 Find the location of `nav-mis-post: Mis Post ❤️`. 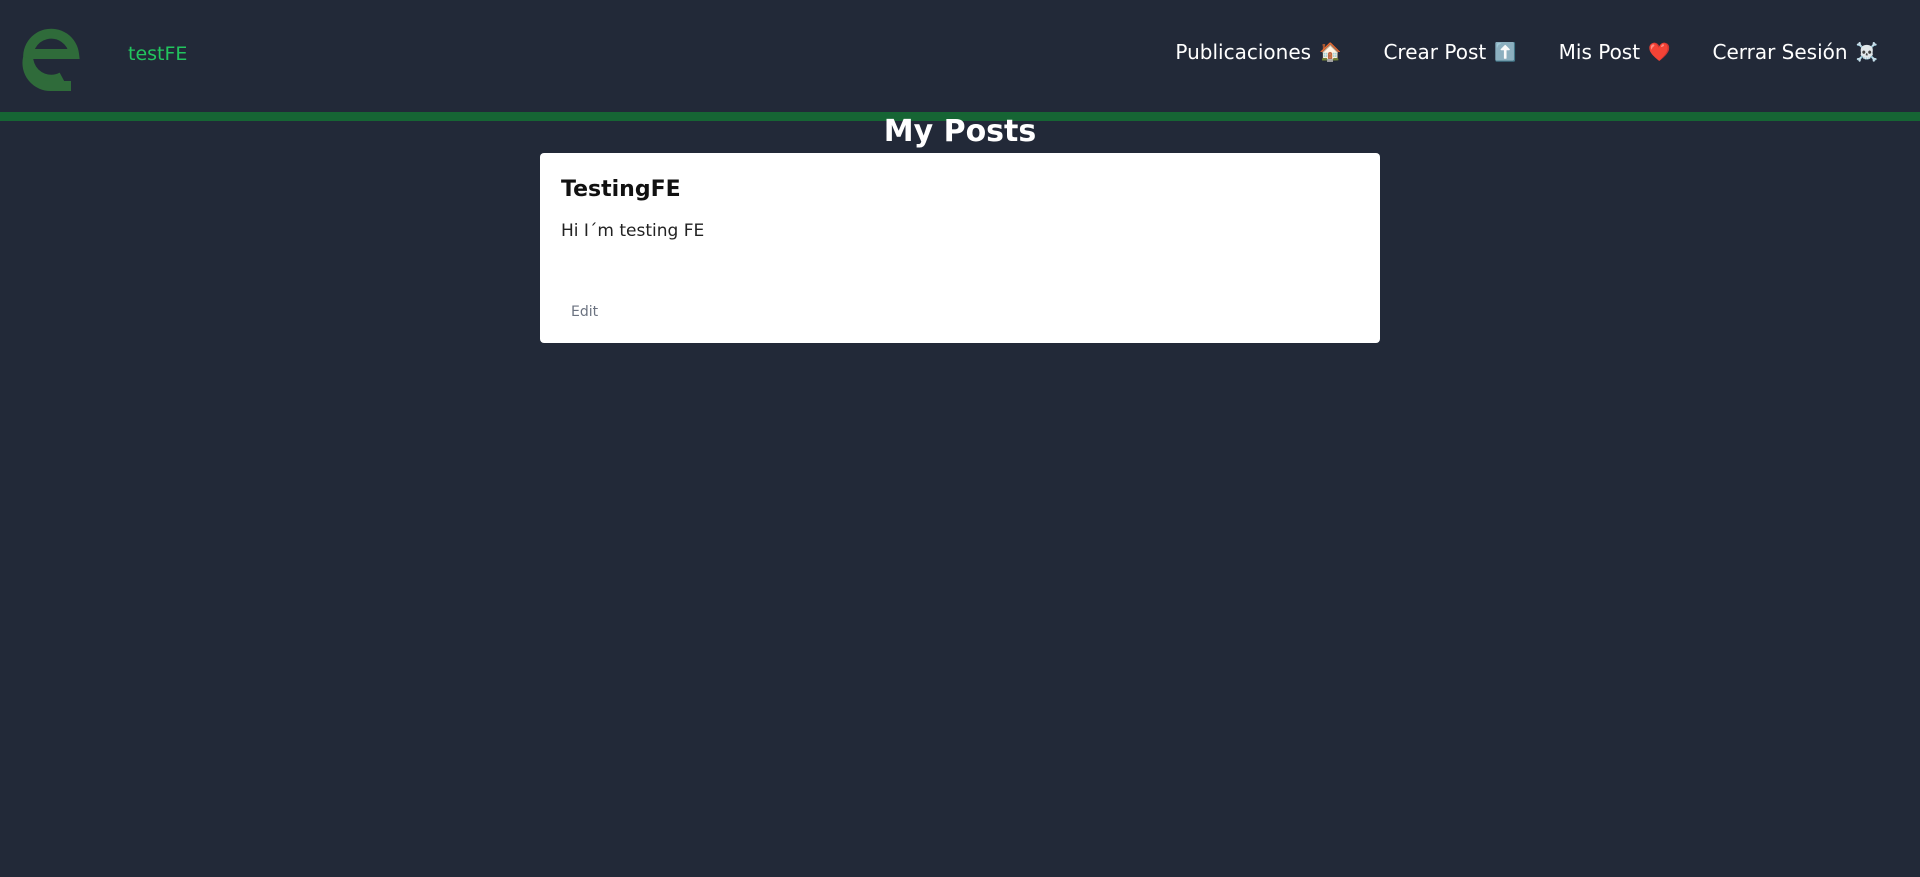

nav-mis-post: Mis Post ❤️ is located at coordinates (1615, 52).